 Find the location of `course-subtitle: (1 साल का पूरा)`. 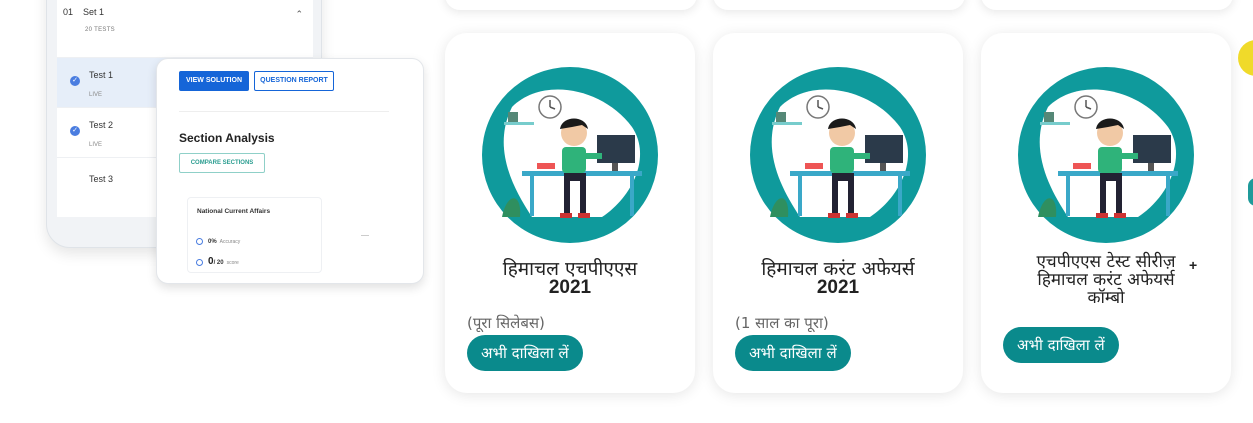

course-subtitle: (1 साल का पूरा) is located at coordinates (782, 323).